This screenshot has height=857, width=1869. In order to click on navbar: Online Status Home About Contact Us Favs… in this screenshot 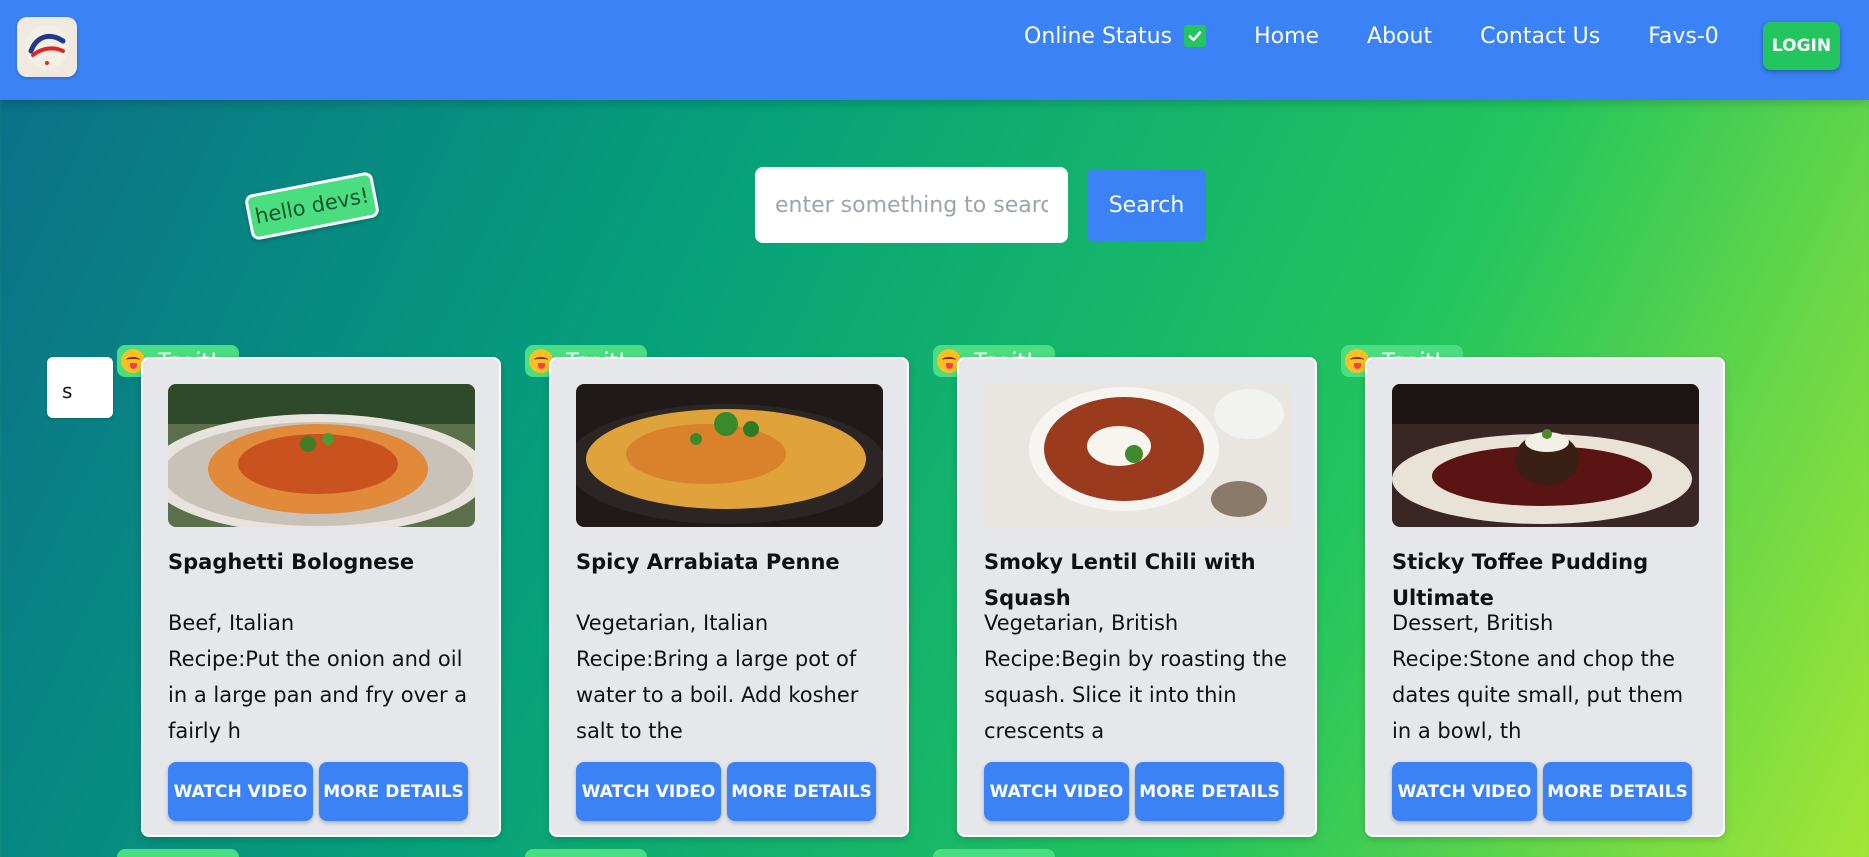, I will do `click(934, 50)`.